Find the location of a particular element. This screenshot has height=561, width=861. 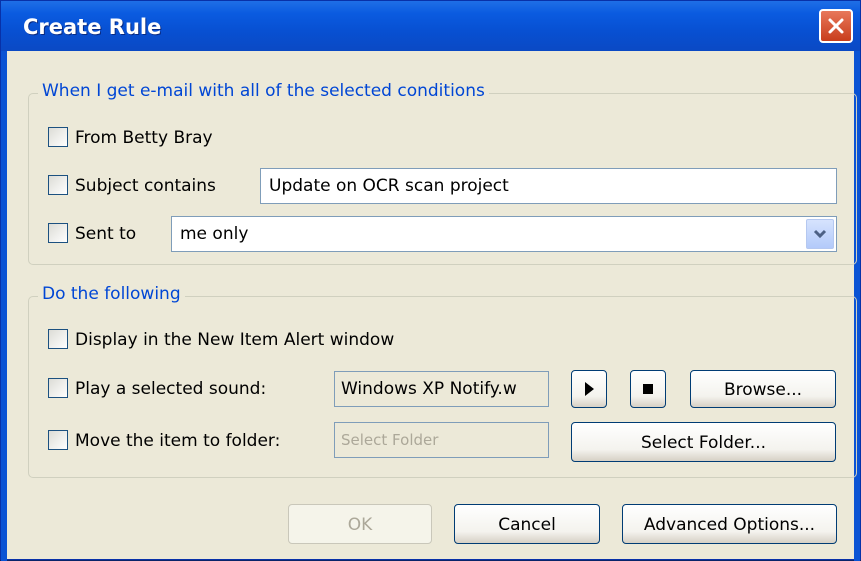

sound-file-field: Windows XP Notify.w is located at coordinates (441, 389).